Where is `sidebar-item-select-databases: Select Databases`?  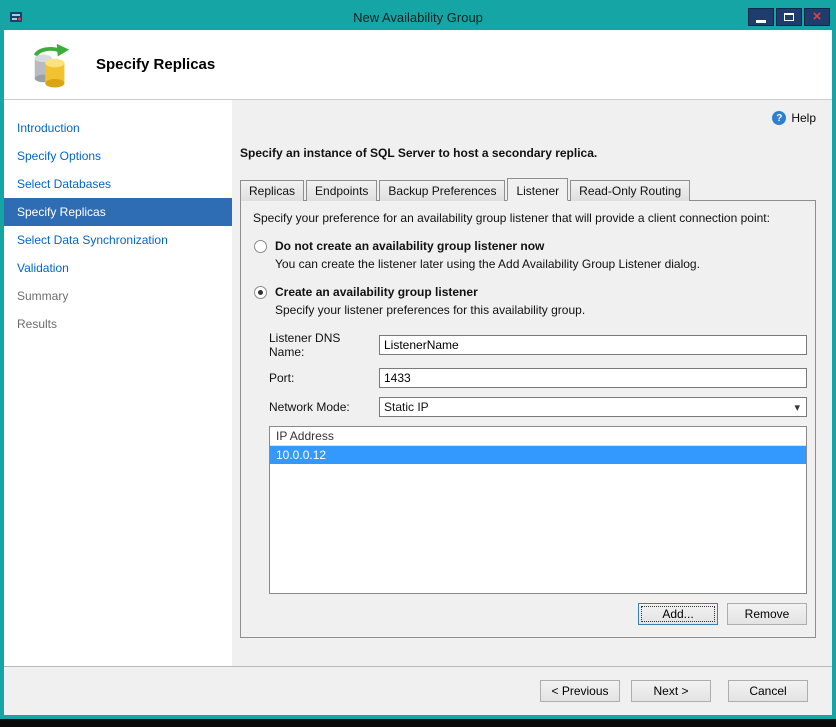
sidebar-item-select-databases: Select Databases is located at coordinates (118, 184).